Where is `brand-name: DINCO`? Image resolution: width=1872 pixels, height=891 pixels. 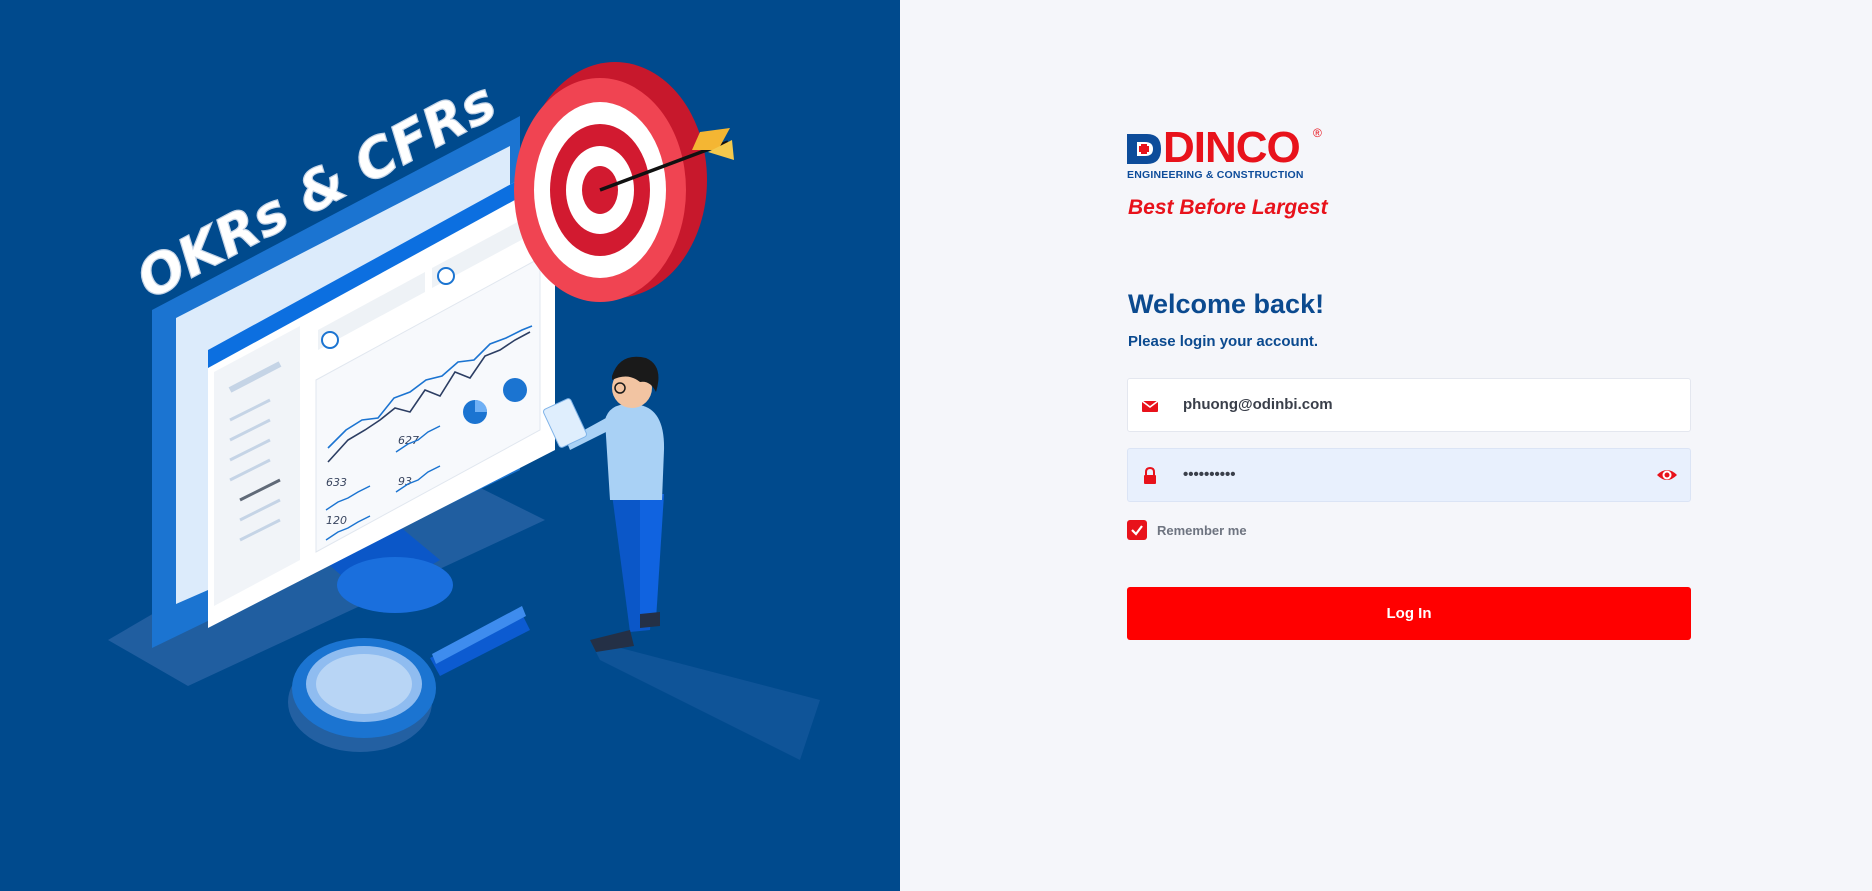
brand-name: DINCO is located at coordinates (1232, 147).